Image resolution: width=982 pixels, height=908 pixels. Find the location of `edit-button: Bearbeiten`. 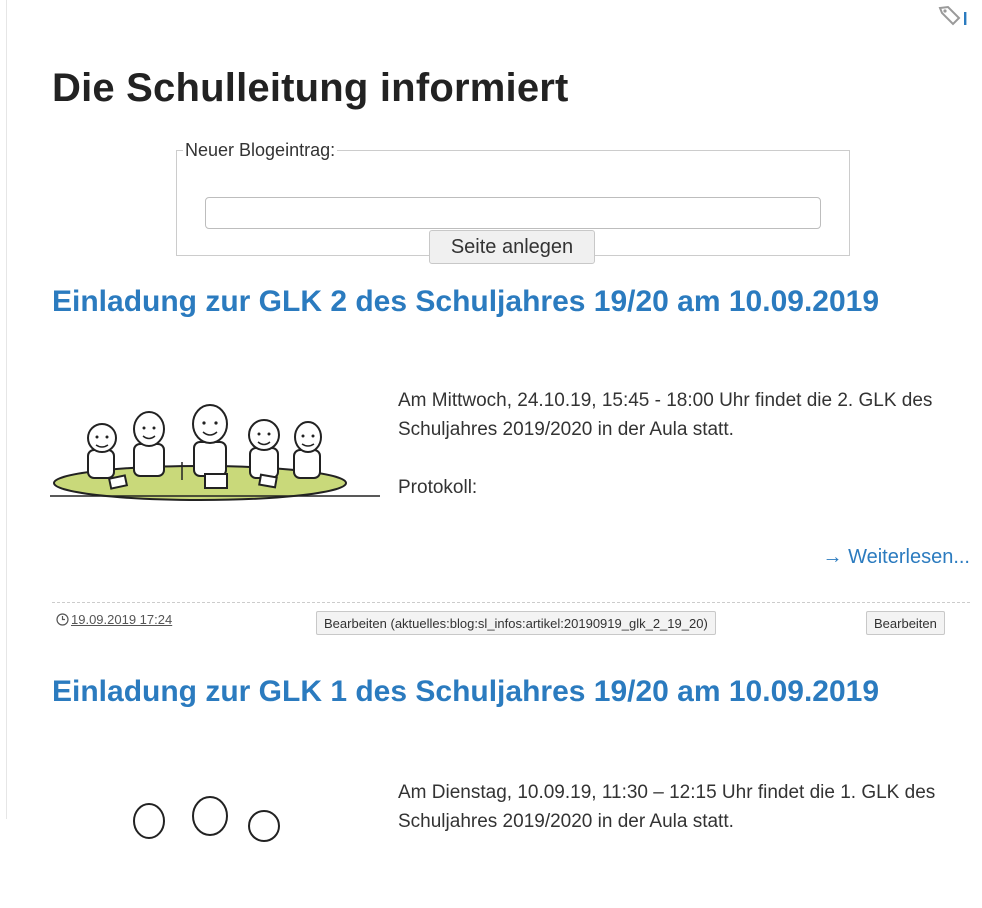

edit-button: Bearbeiten is located at coordinates (905, 623).